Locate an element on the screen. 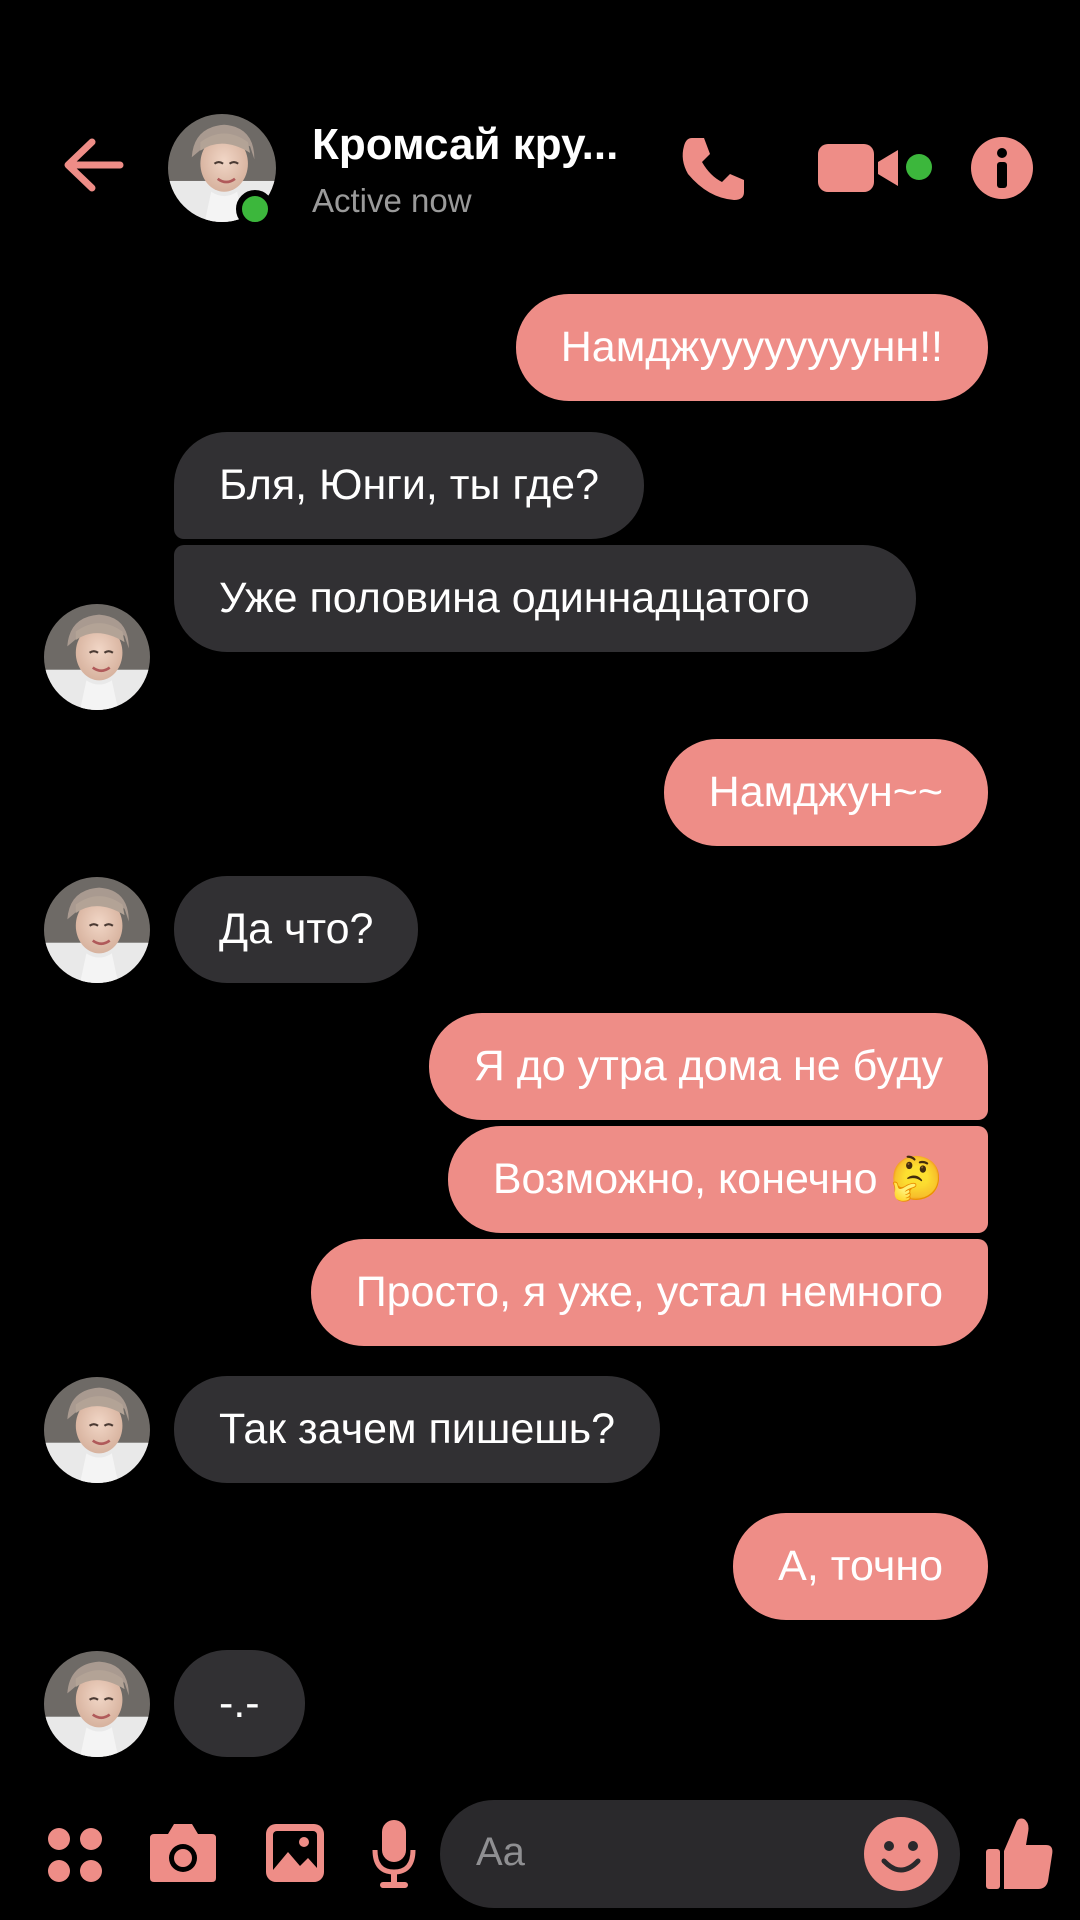 The image size is (1080, 1920). camera-icon is located at coordinates (183, 1853).